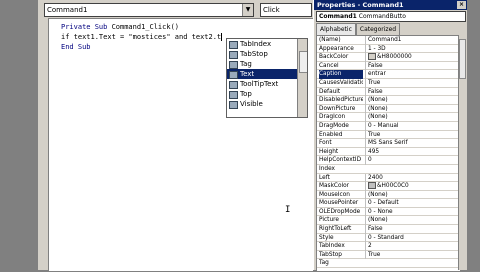  What do you see at coordinates (302, 78) in the screenshot?
I see `intellisense-scrollbar` at bounding box center [302, 78].